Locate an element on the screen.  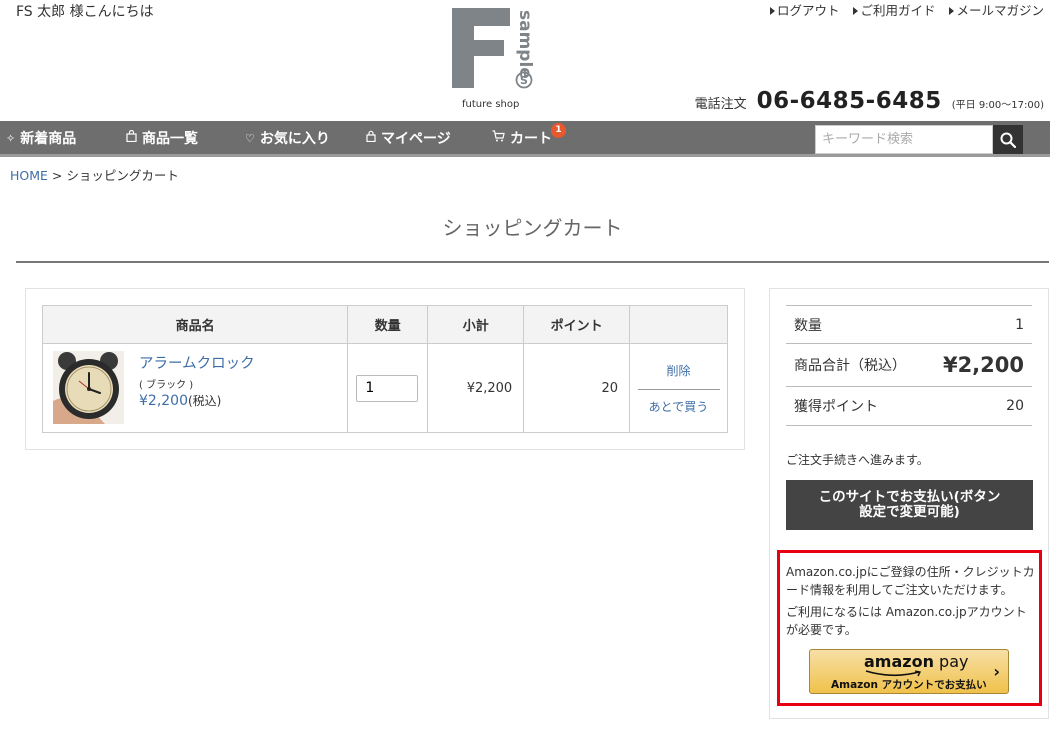
nav-item-favorites: ♡ お気に入り is located at coordinates (287, 139).